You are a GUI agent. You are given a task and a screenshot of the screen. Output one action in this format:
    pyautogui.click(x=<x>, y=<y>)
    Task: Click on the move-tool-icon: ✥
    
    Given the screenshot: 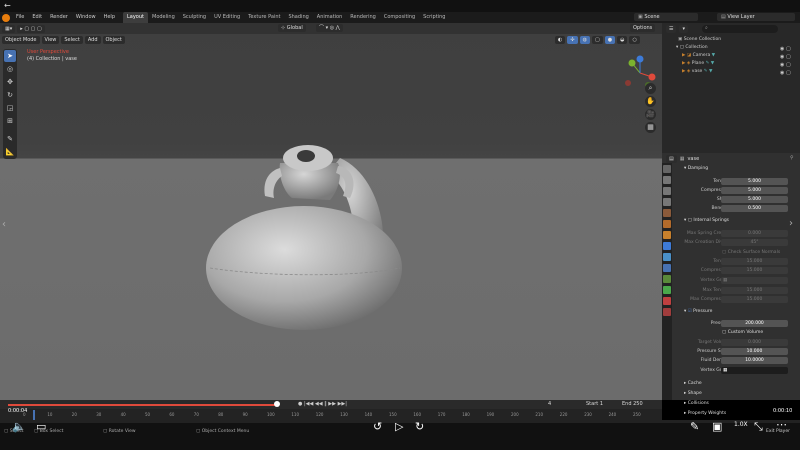 What is the action you would take?
    pyautogui.click(x=10, y=82)
    